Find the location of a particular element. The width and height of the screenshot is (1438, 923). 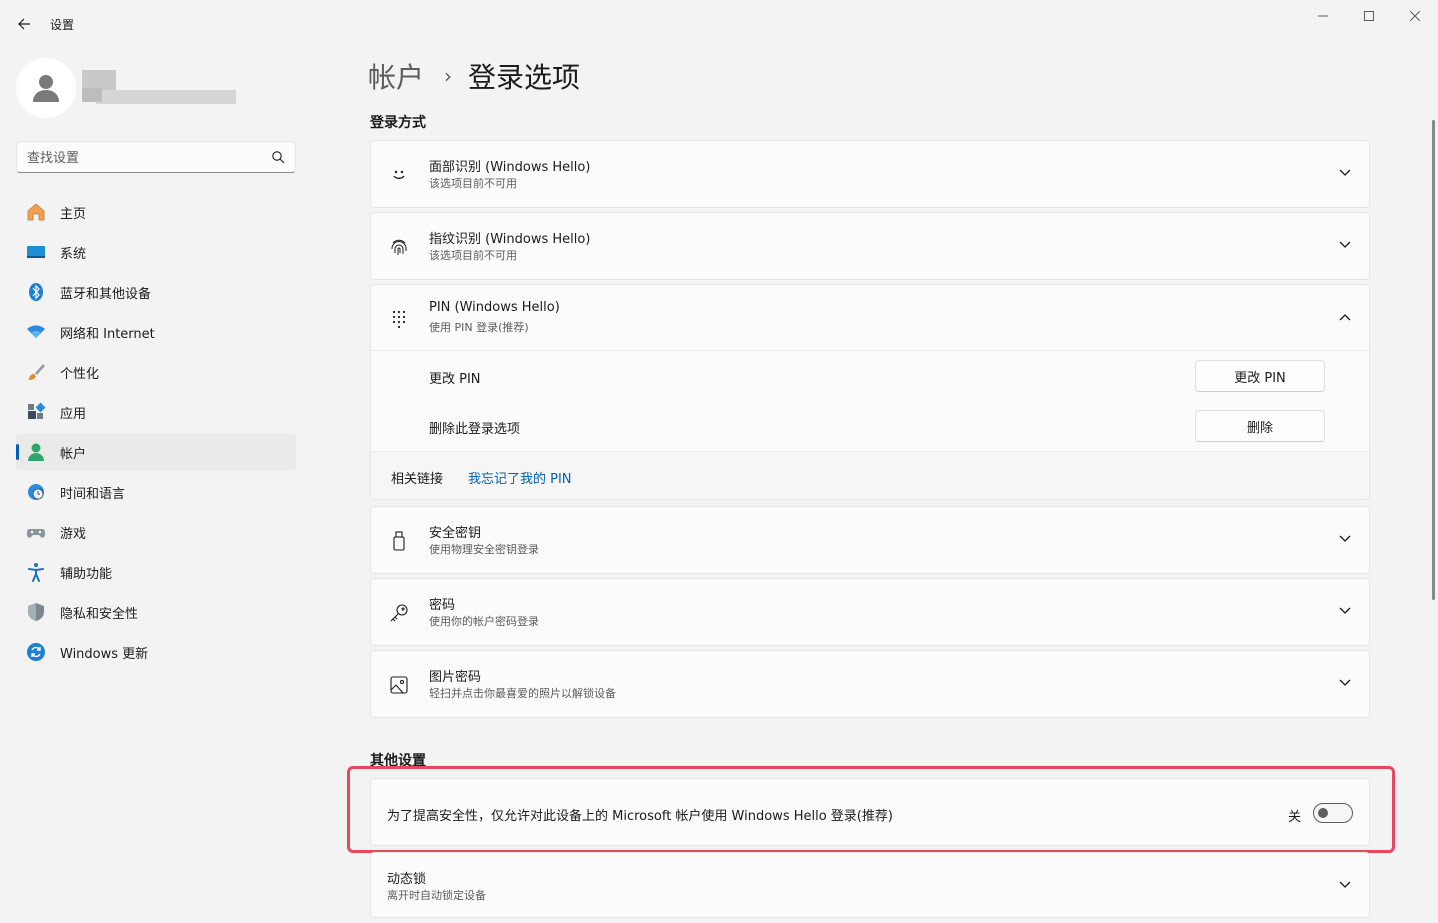

remove-signin-row: 删除此登录选项 删除 is located at coordinates (870, 426).